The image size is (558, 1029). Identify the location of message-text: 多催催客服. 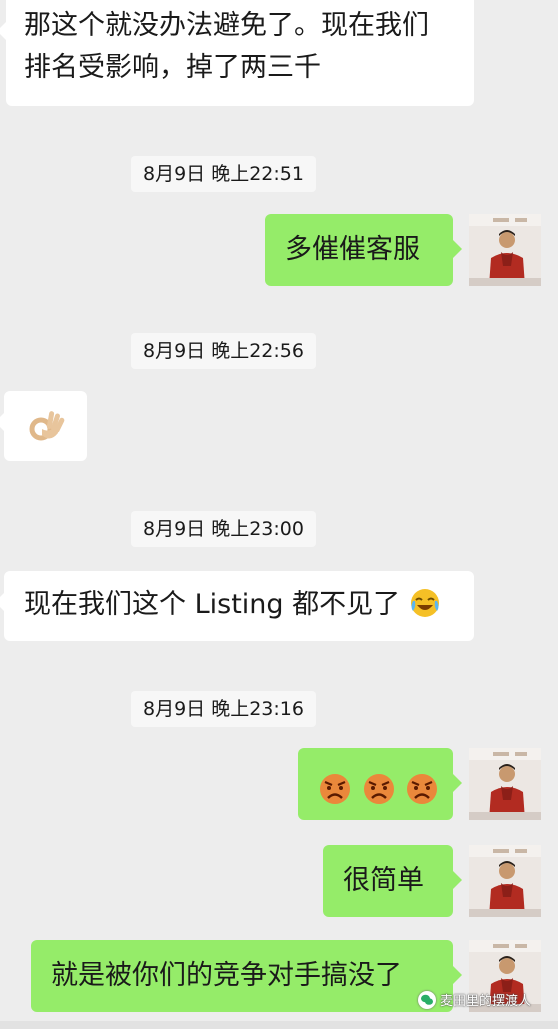
(352, 249).